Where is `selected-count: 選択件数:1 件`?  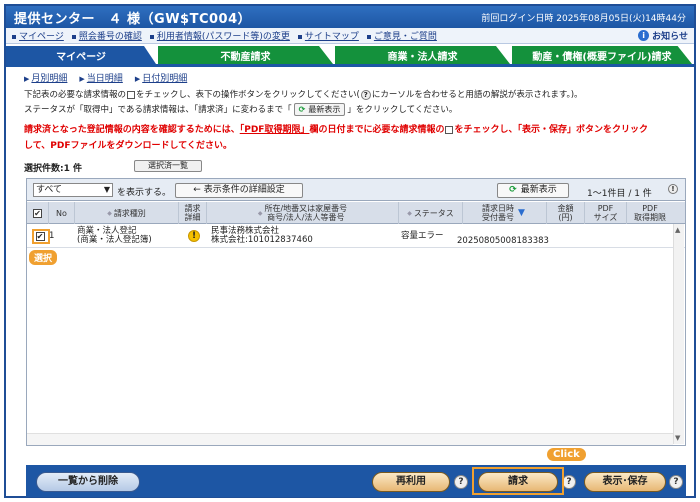 selected-count: 選択件数:1 件 is located at coordinates (53, 169).